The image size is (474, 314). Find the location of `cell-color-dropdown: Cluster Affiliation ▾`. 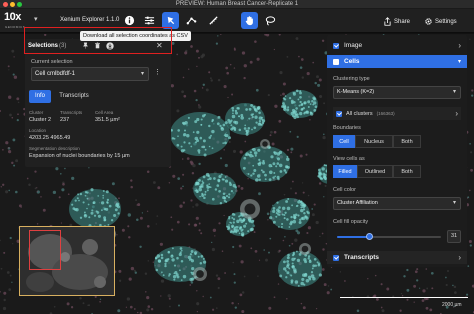

cell-color-dropdown: Cluster Affiliation ▾ is located at coordinates (397, 203).